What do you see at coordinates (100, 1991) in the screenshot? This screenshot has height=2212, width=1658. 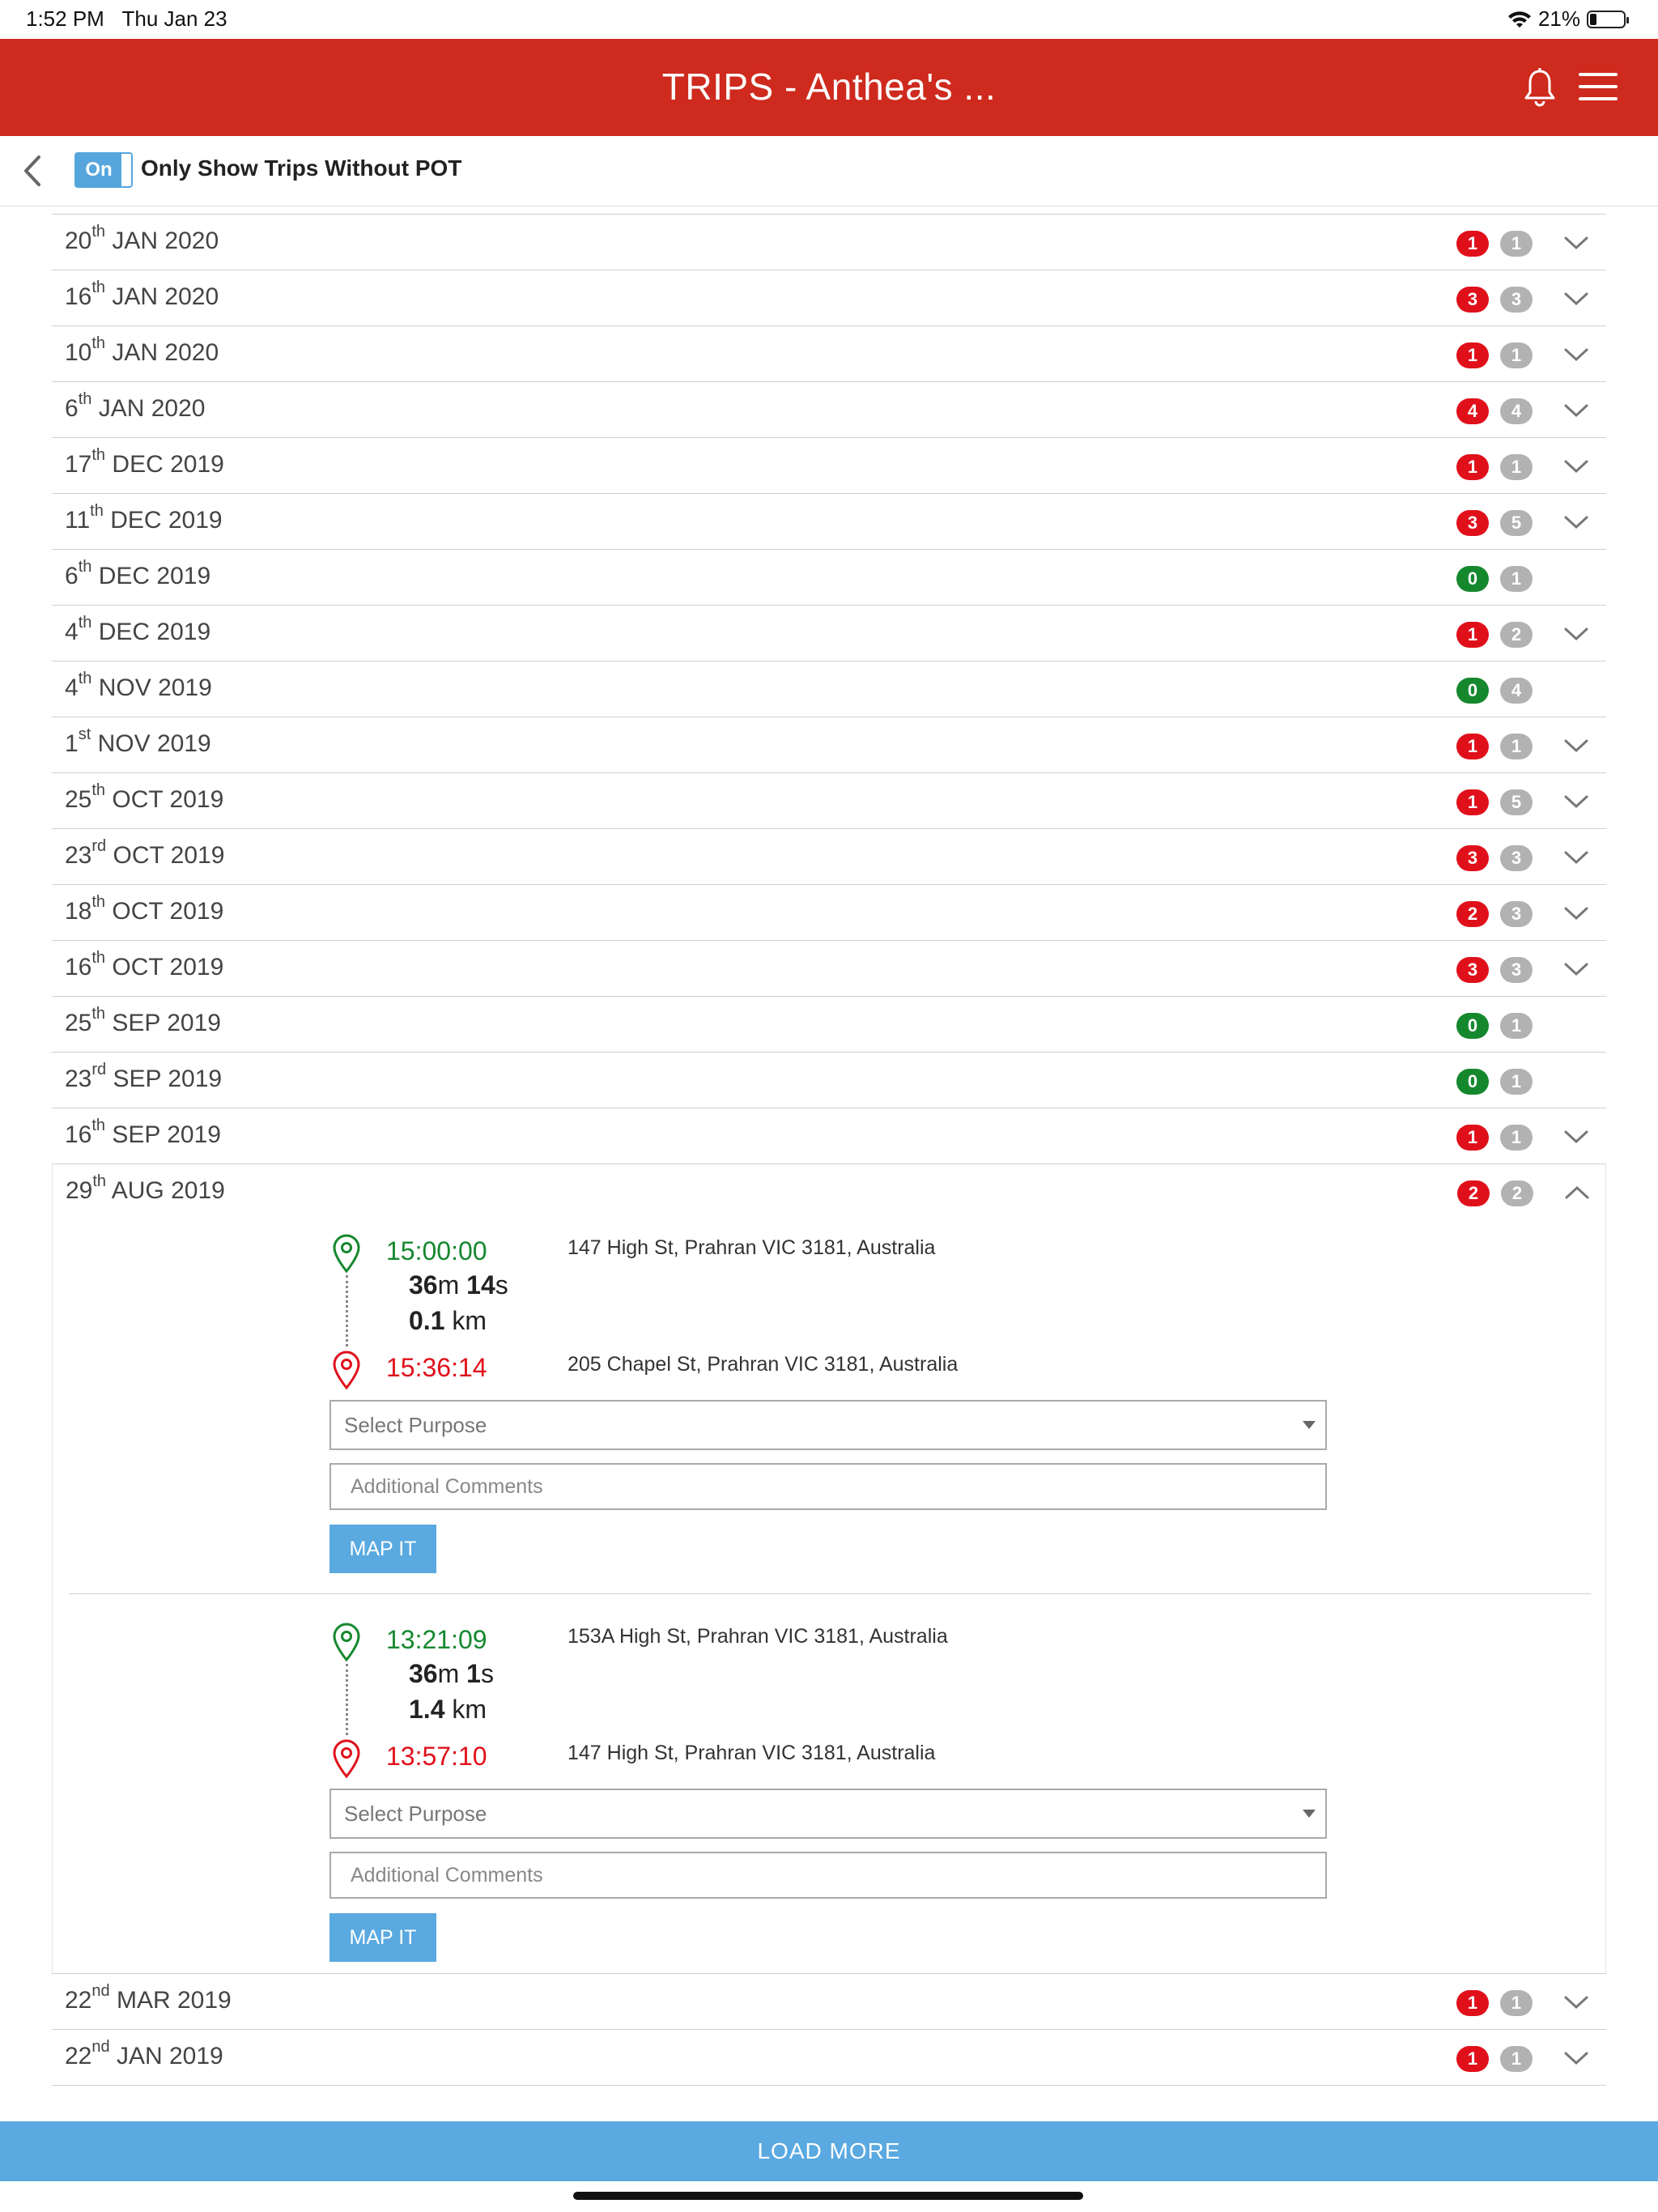 I see `date-suffix: nd` at bounding box center [100, 1991].